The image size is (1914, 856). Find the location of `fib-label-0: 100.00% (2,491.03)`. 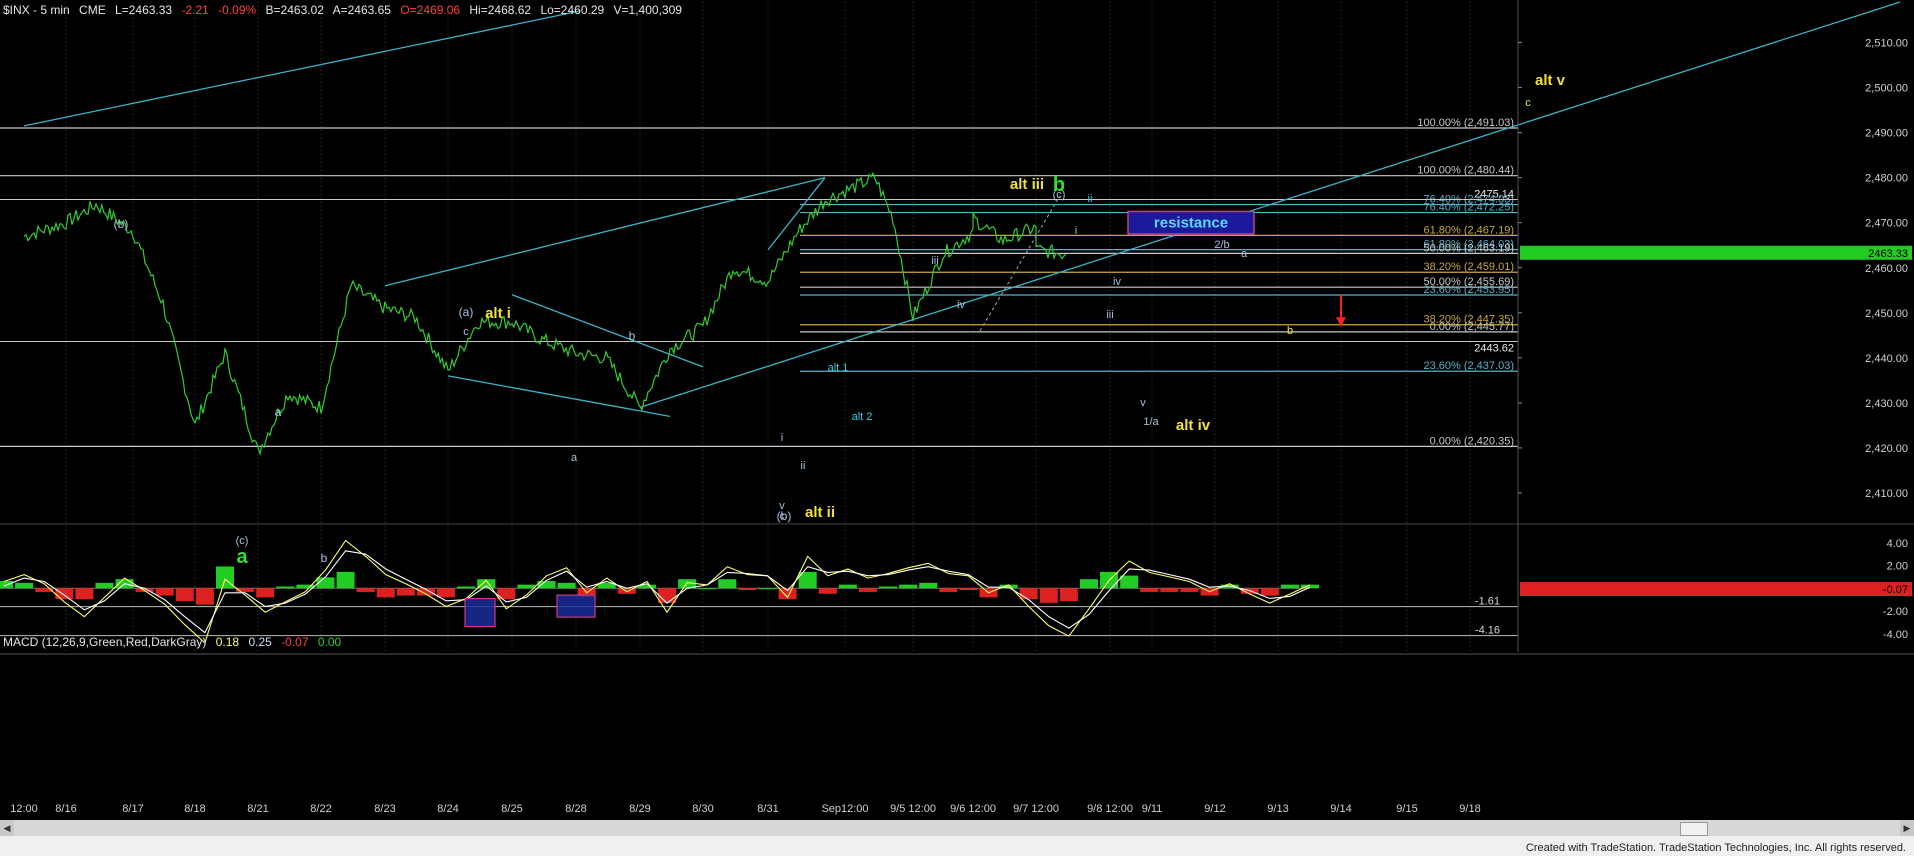

fib-label-0: 100.00% (2,491.03) is located at coordinates (1465, 123).